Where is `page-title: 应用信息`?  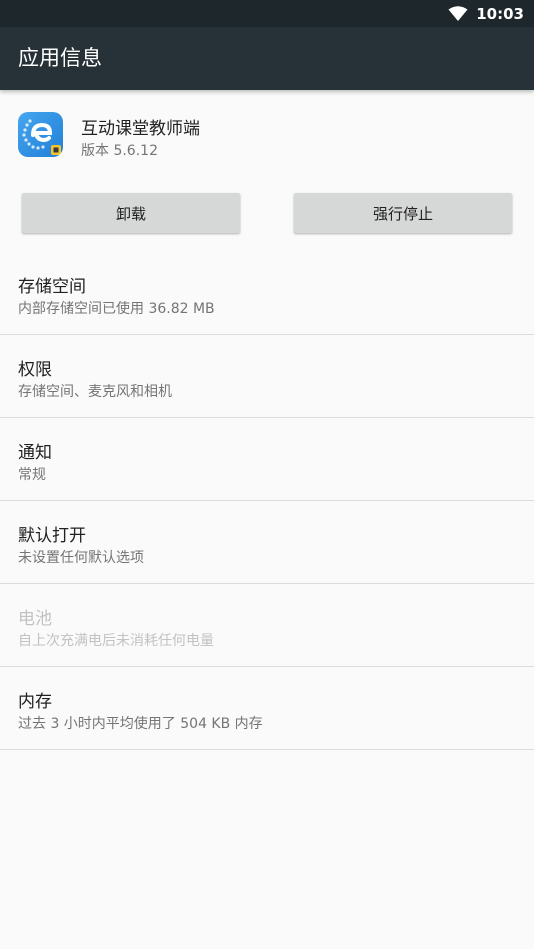
page-title: 应用信息 is located at coordinates (60, 58).